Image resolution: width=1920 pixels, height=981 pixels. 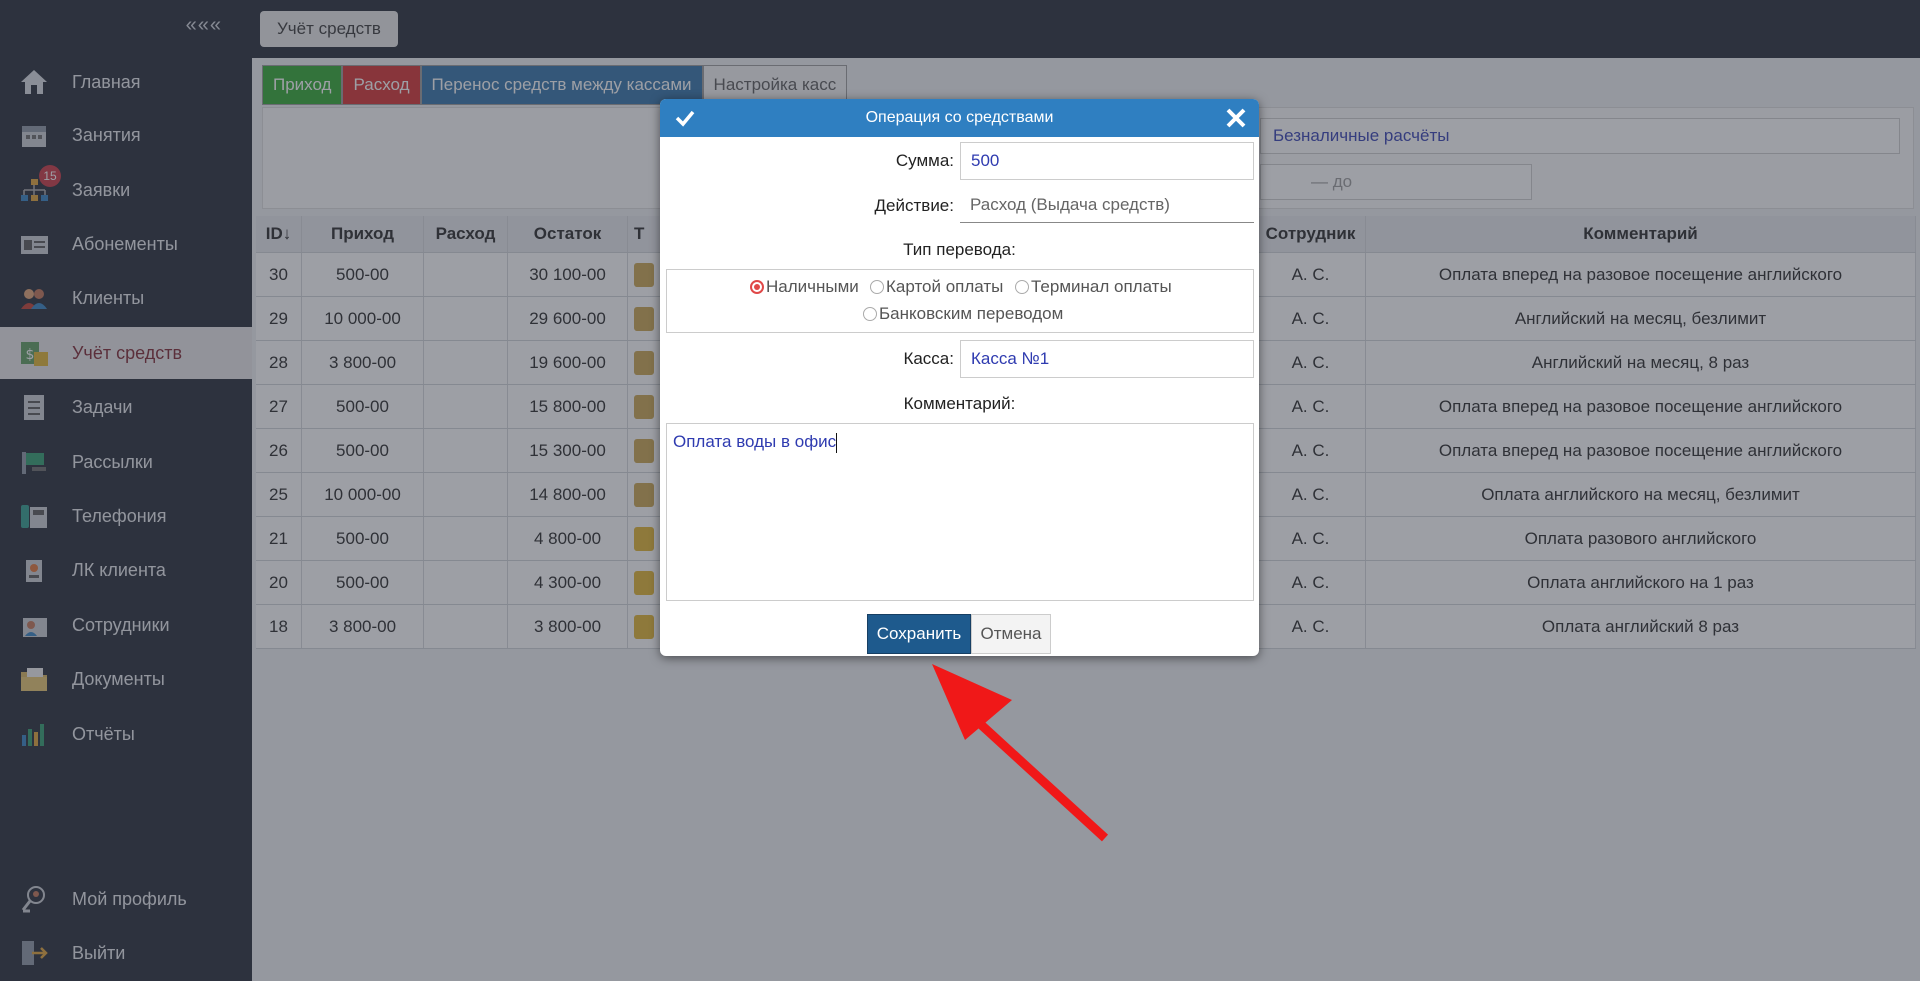 What do you see at coordinates (757, 287) in the screenshot?
I see `radio-cash-dot` at bounding box center [757, 287].